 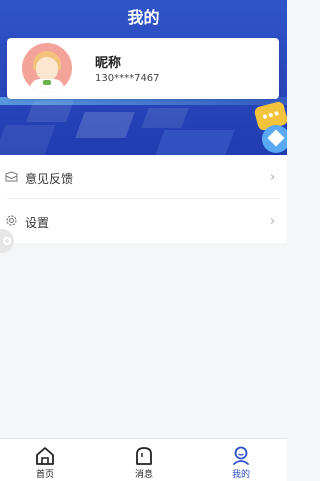 I want to click on tab-mine: 我的, so click(x=241, y=460).